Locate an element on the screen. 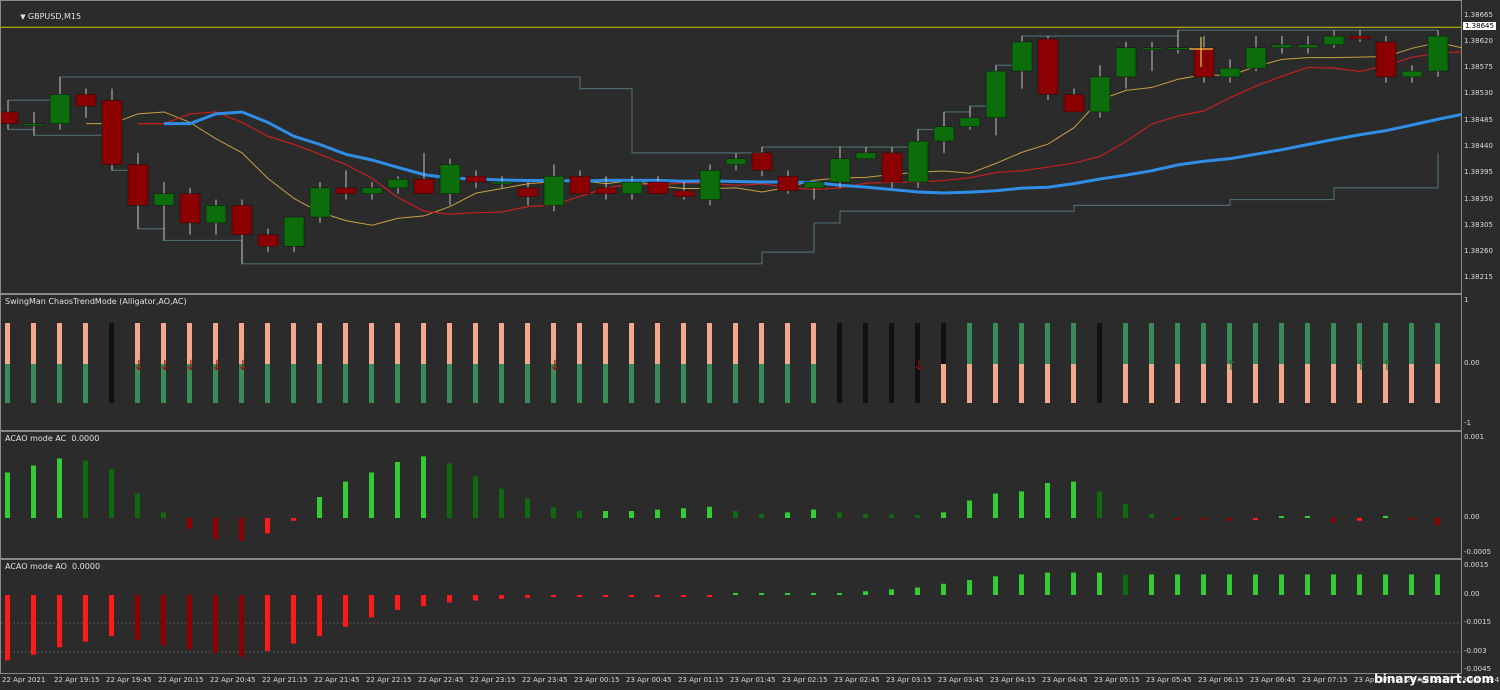  time-tick-label: 22 Apr 22:45 is located at coordinates (441, 680).